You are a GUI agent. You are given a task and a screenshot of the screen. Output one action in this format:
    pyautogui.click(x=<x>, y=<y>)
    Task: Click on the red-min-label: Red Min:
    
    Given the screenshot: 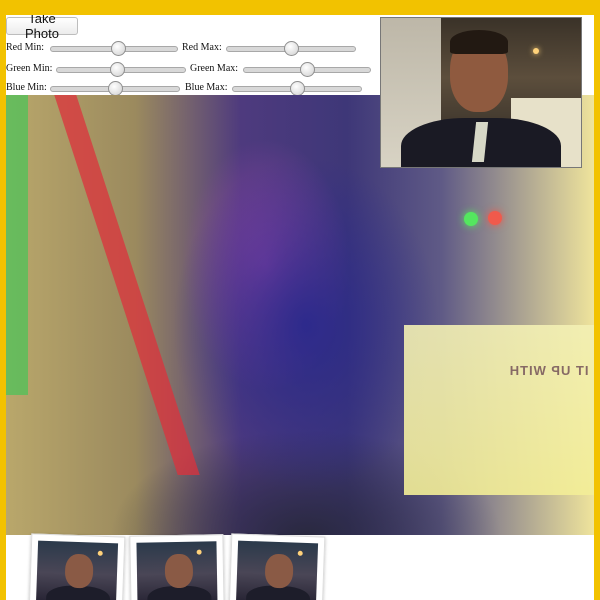 What is the action you would take?
    pyautogui.click(x=25, y=47)
    